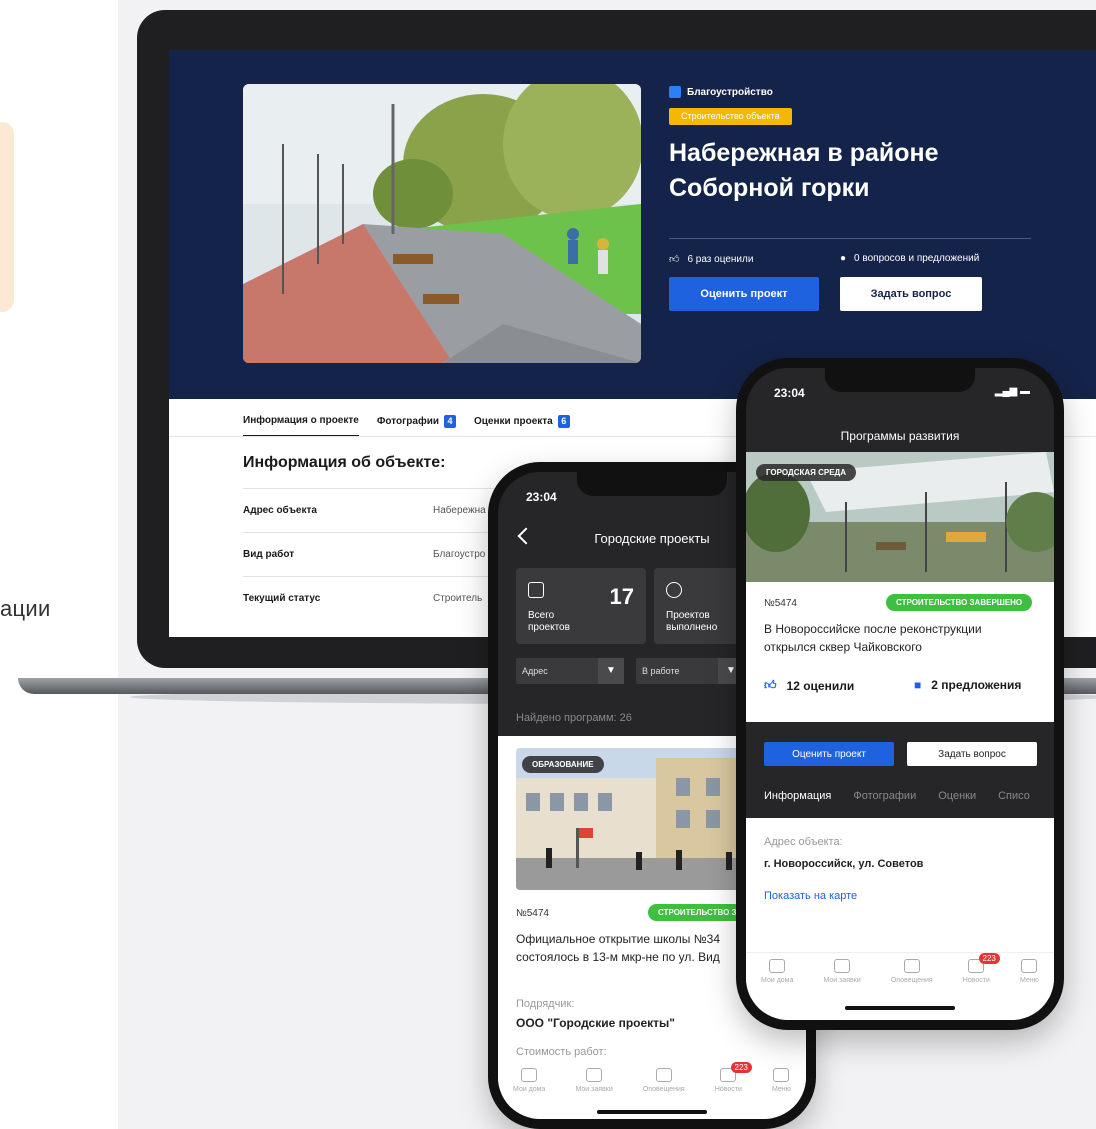  Describe the element at coordinates (407, 421) in the screenshot. I see `tab-label: Фотографии` at that location.